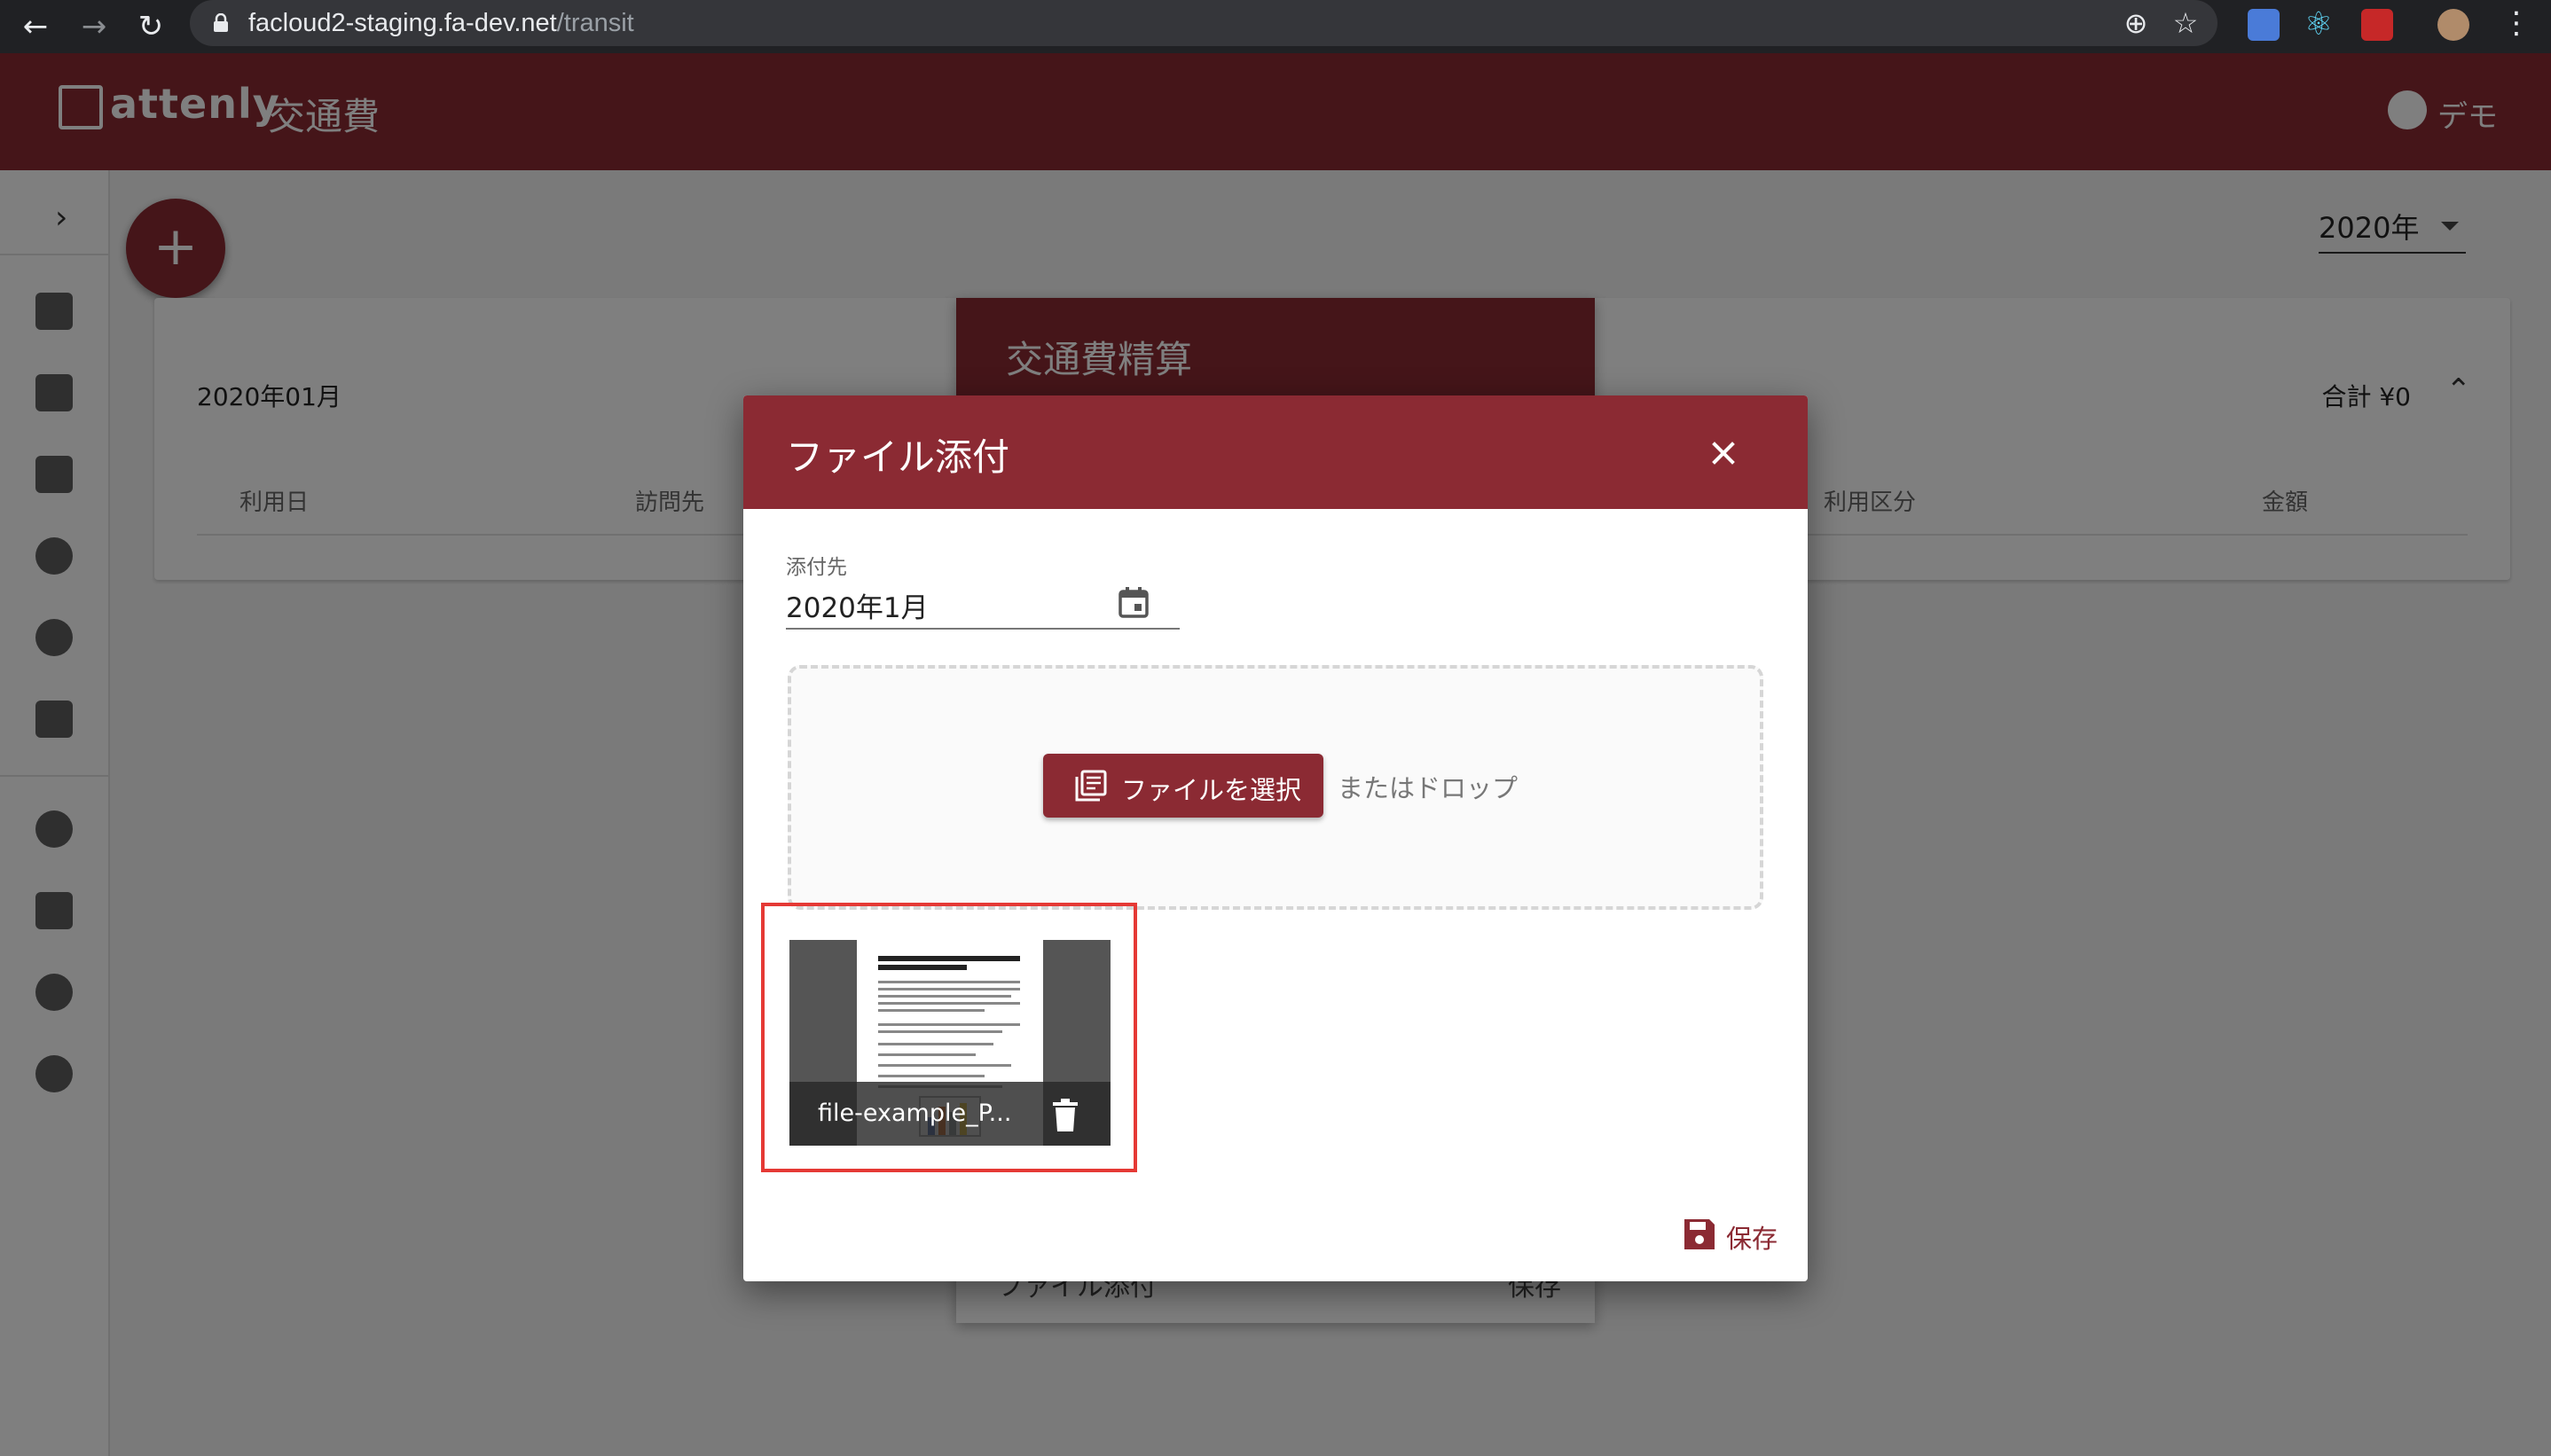 This screenshot has width=2551, height=1456. Describe the element at coordinates (2136, 23) in the screenshot. I see `add-icon: ⊕` at that location.